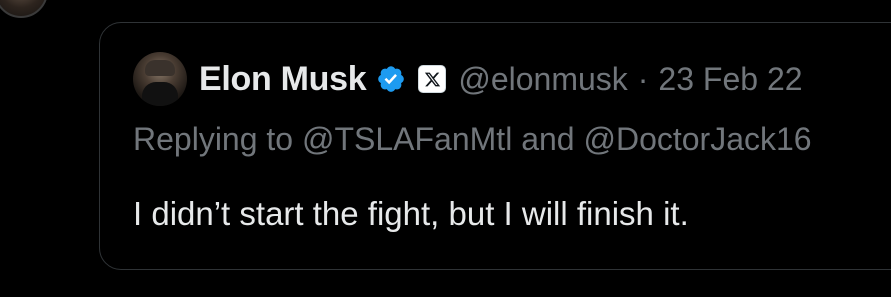 This screenshot has height=297, width=891. I want to click on parent-tweet-avatar, so click(24, 9).